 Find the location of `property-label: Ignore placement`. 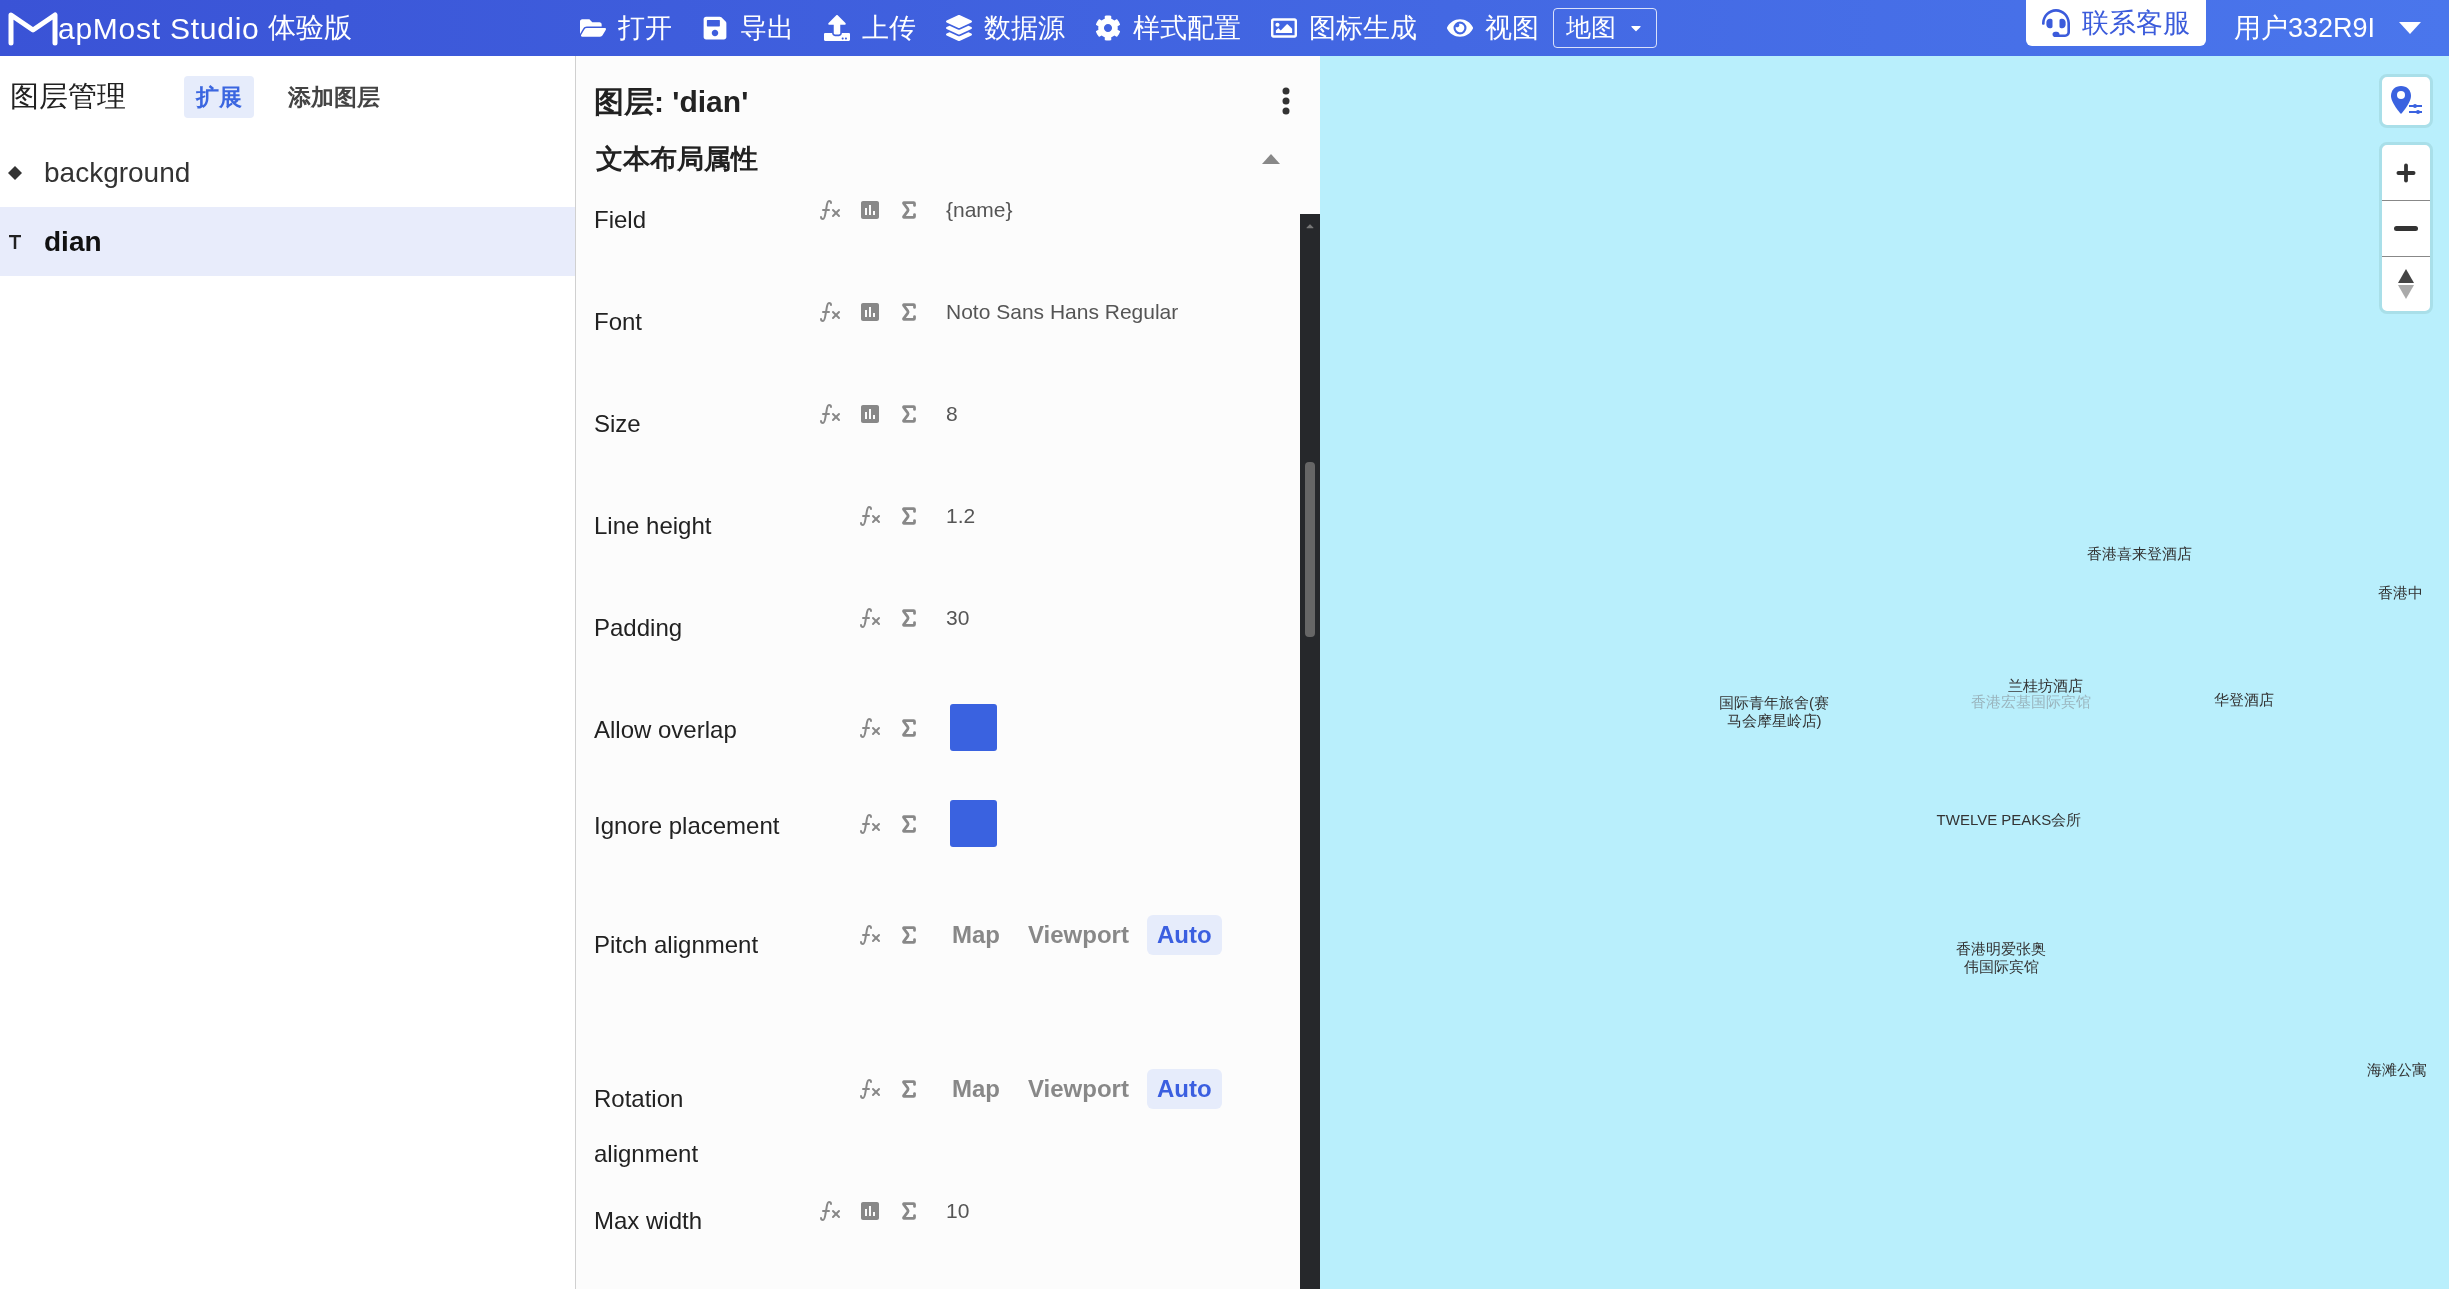

property-label: Ignore placement is located at coordinates (687, 826).